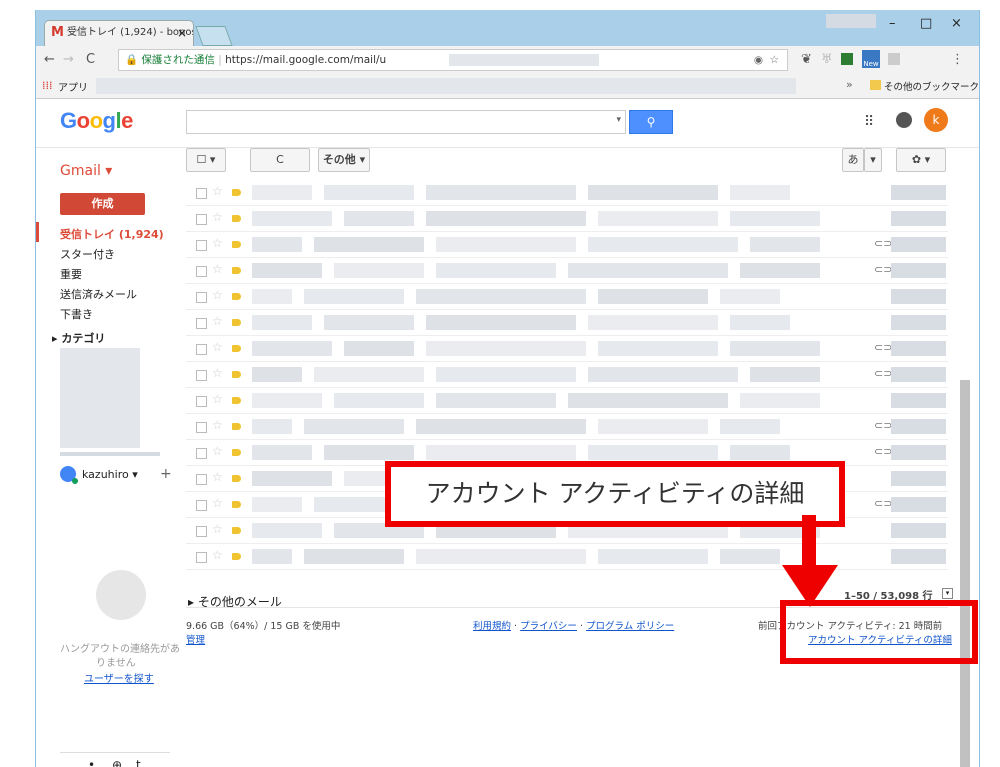 Image resolution: width=1000 pixels, height=767 pixels. I want to click on scrollbar-thumb, so click(965, 573).